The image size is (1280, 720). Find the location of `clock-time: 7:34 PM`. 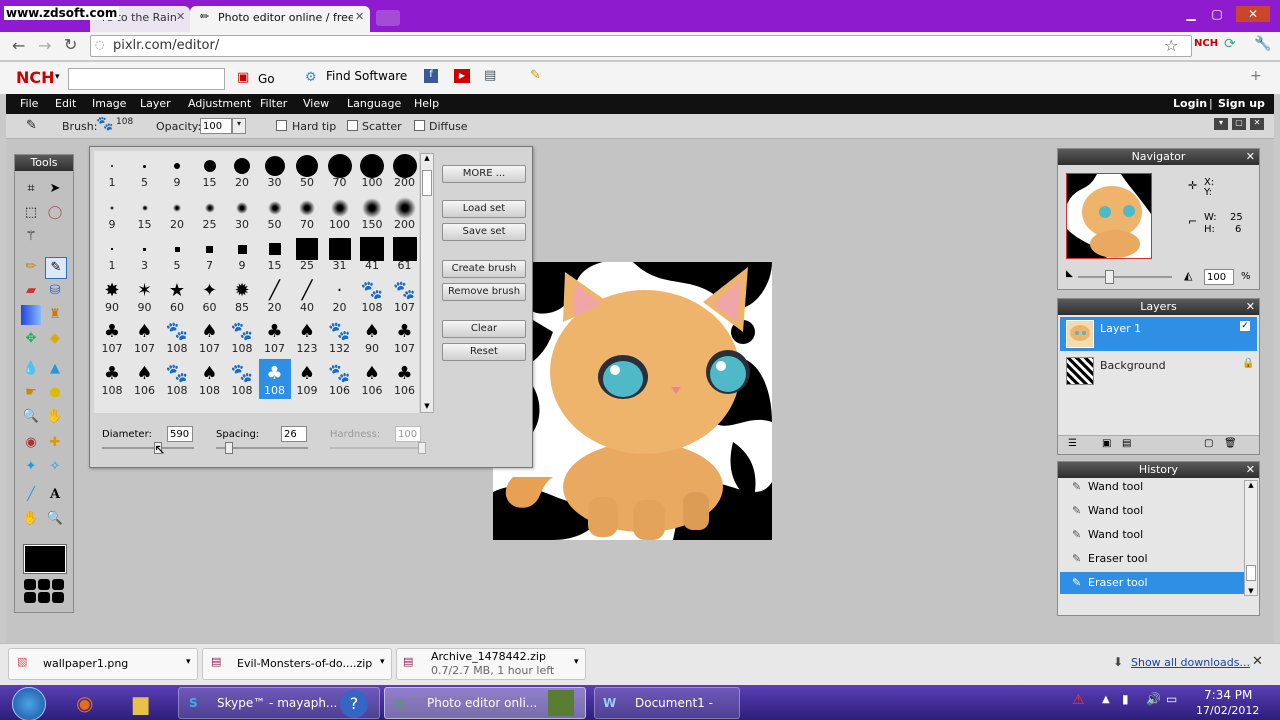

clock-time: 7:34 PM is located at coordinates (1228, 695).